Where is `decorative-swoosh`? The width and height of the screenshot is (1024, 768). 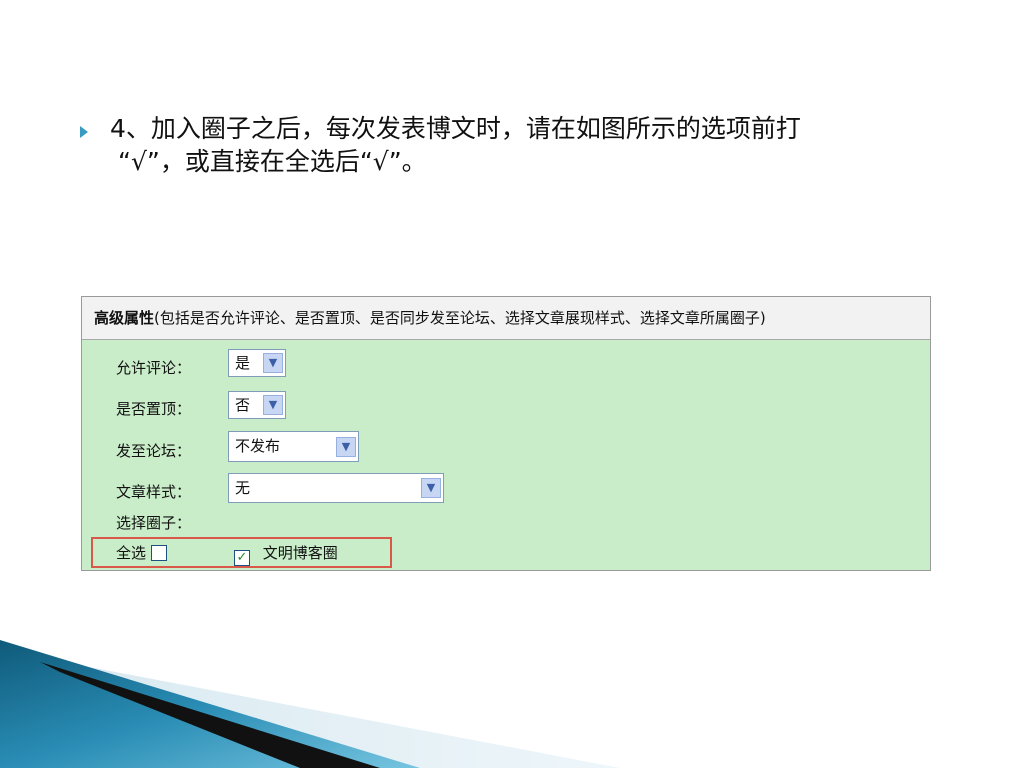 decorative-swoosh is located at coordinates (310, 704).